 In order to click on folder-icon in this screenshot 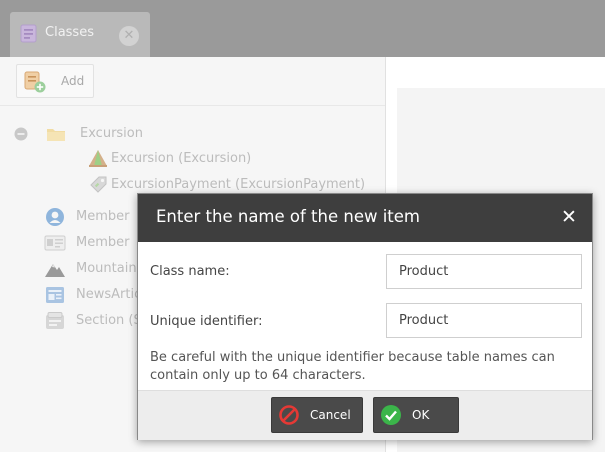, I will do `click(56, 135)`.